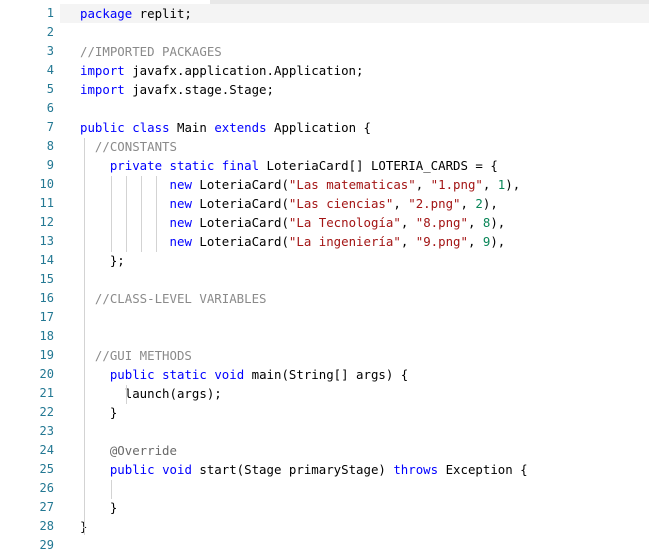 The width and height of the screenshot is (649, 555). I want to click on code-line: @Override, so click(128, 450).